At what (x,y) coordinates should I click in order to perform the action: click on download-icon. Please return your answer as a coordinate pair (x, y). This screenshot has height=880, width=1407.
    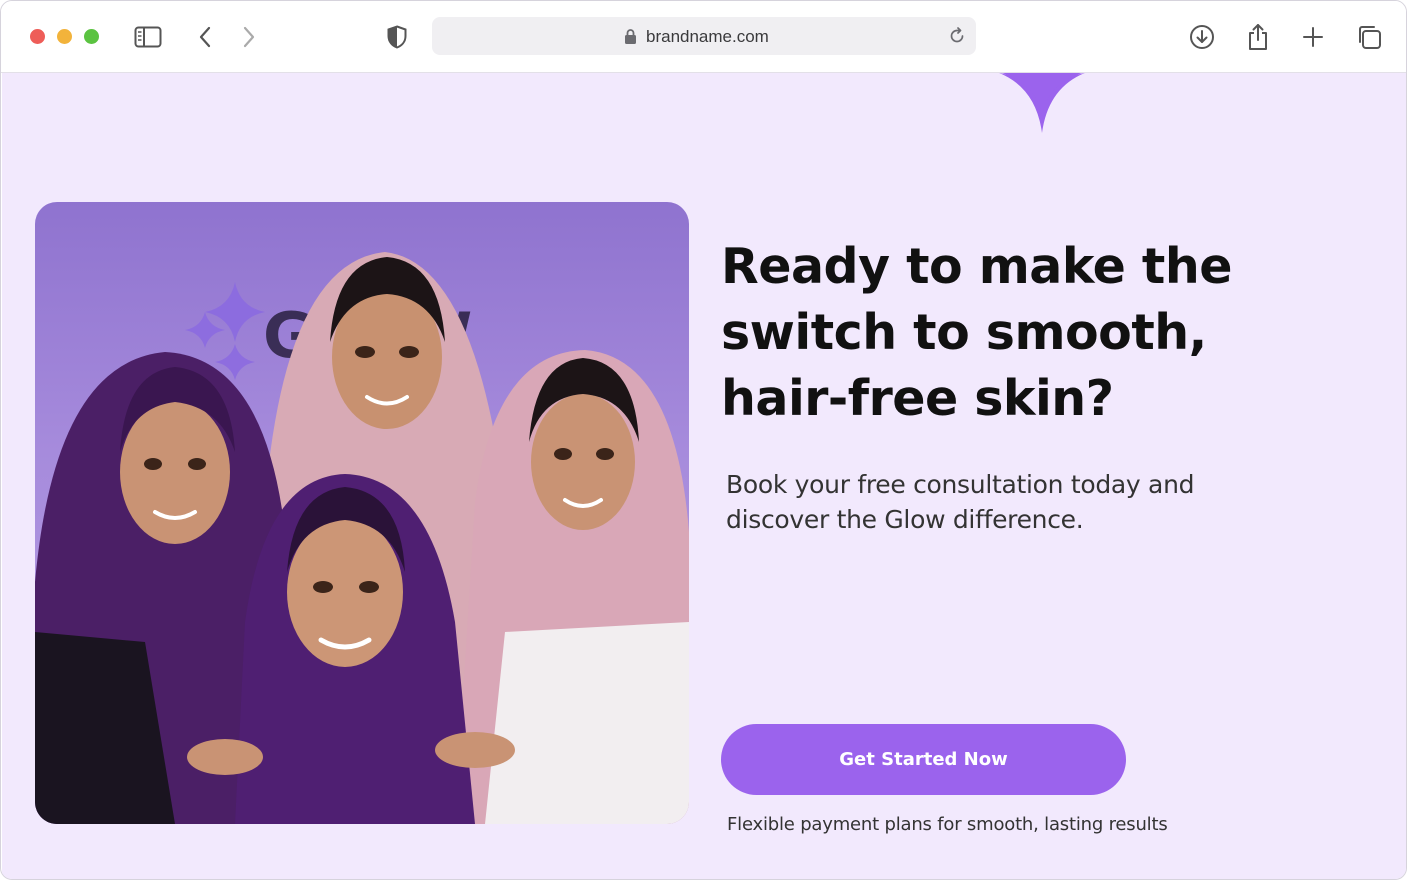
    Looking at the image, I should click on (1202, 37).